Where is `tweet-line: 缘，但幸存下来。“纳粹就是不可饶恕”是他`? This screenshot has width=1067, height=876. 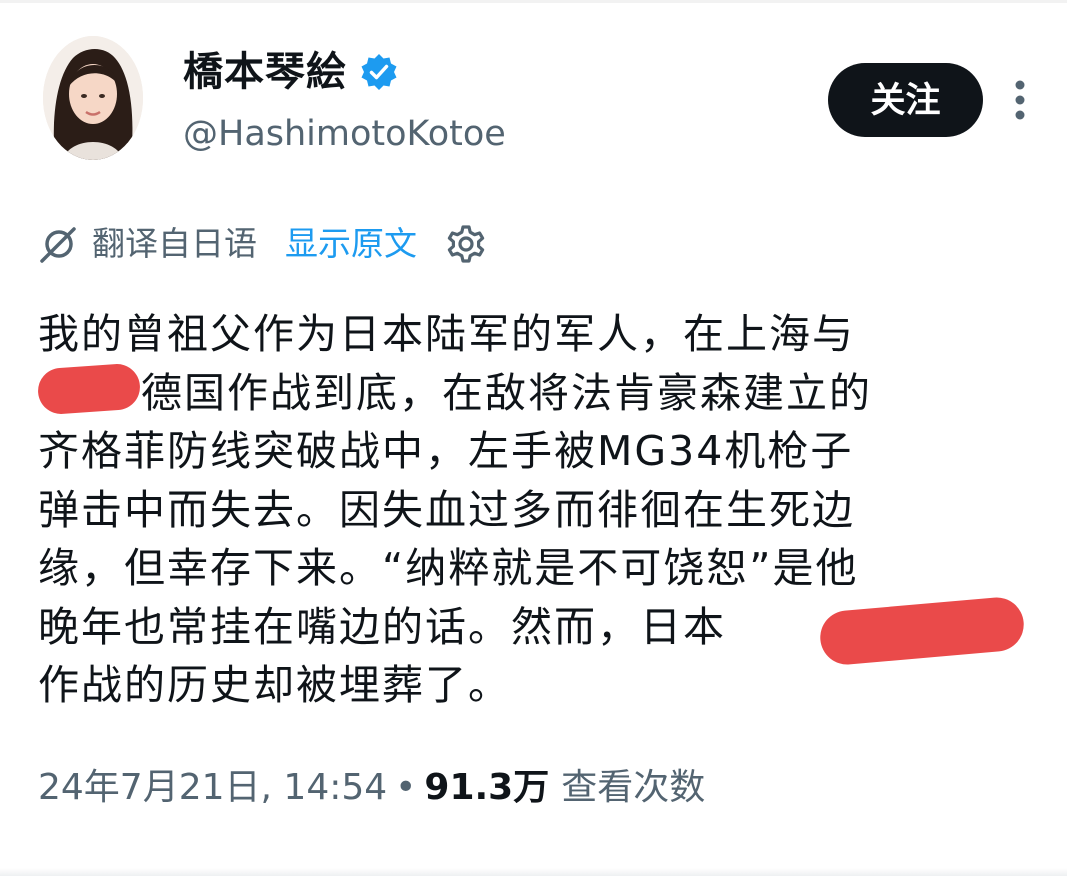 tweet-line: 缘，但幸存下来。“纳粹就是不可饶恕”是他 is located at coordinates (448, 568).